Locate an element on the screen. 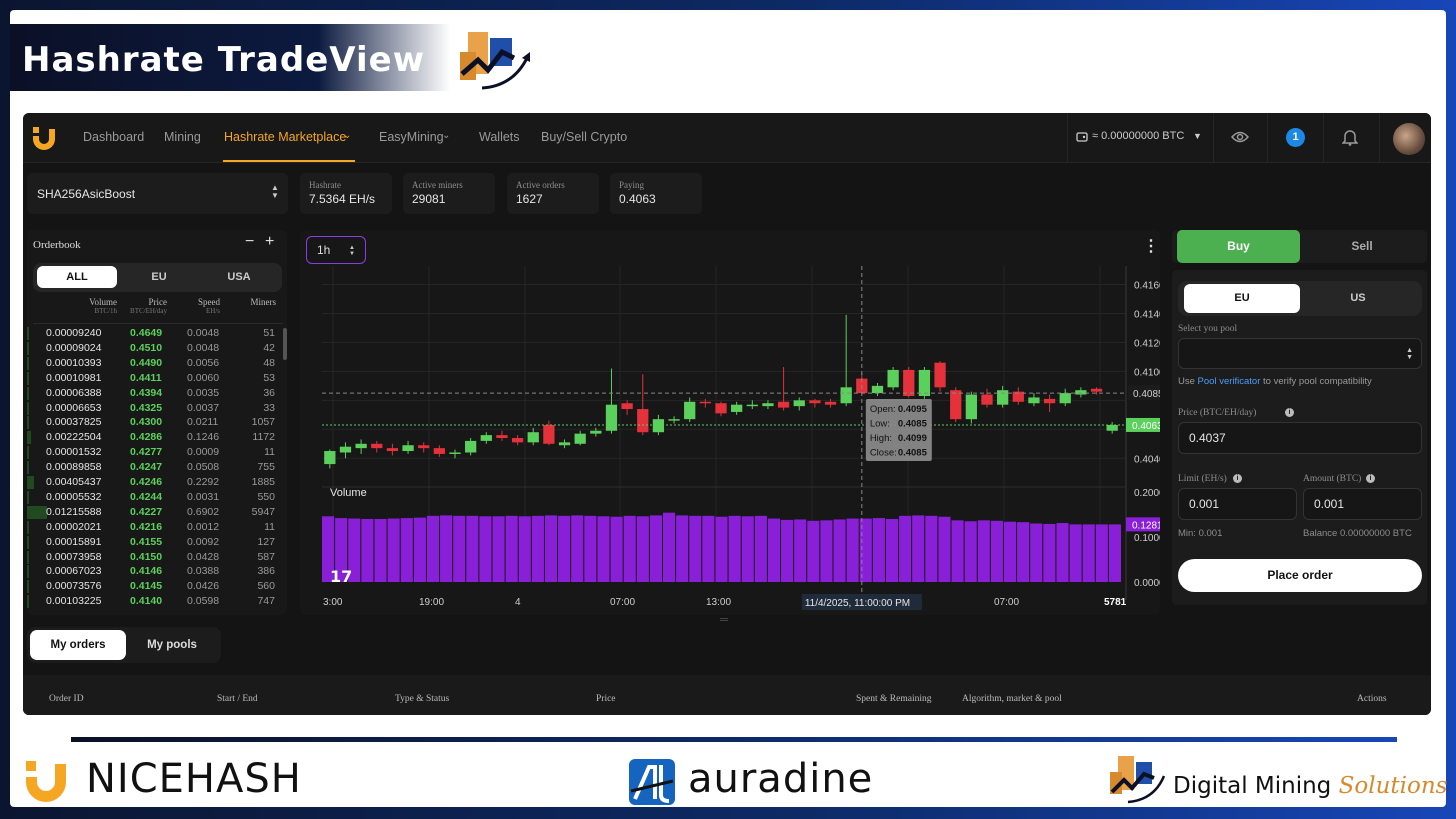  tab-eu: EU is located at coordinates (159, 277).